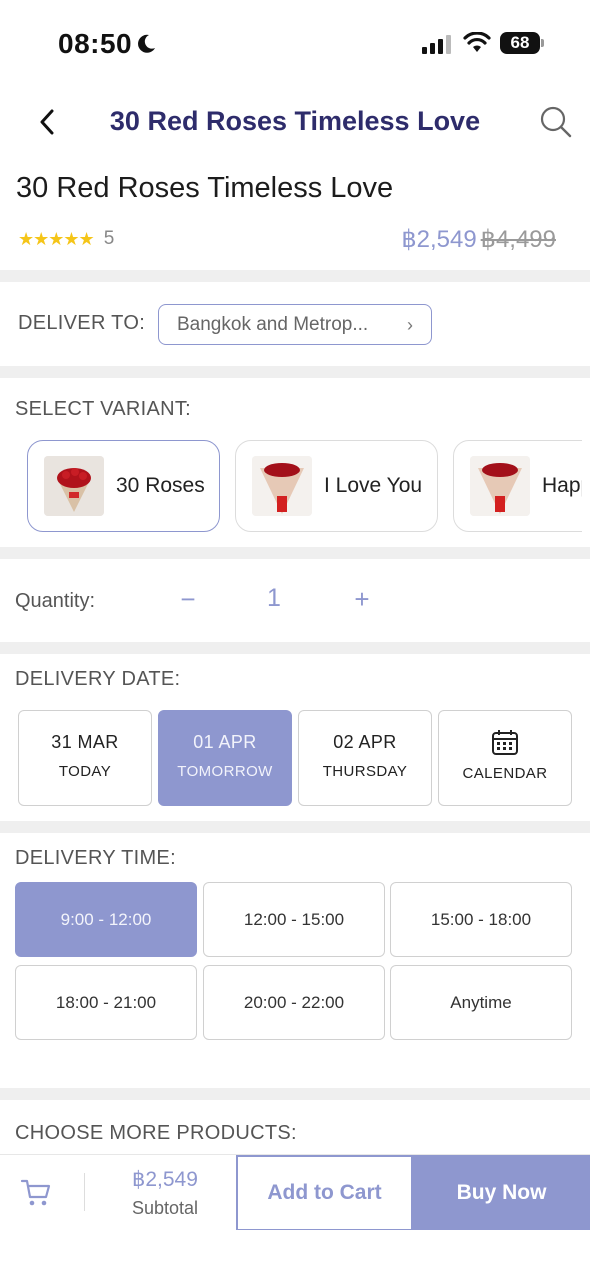  What do you see at coordinates (436, 44) in the screenshot?
I see `signal-icon` at bounding box center [436, 44].